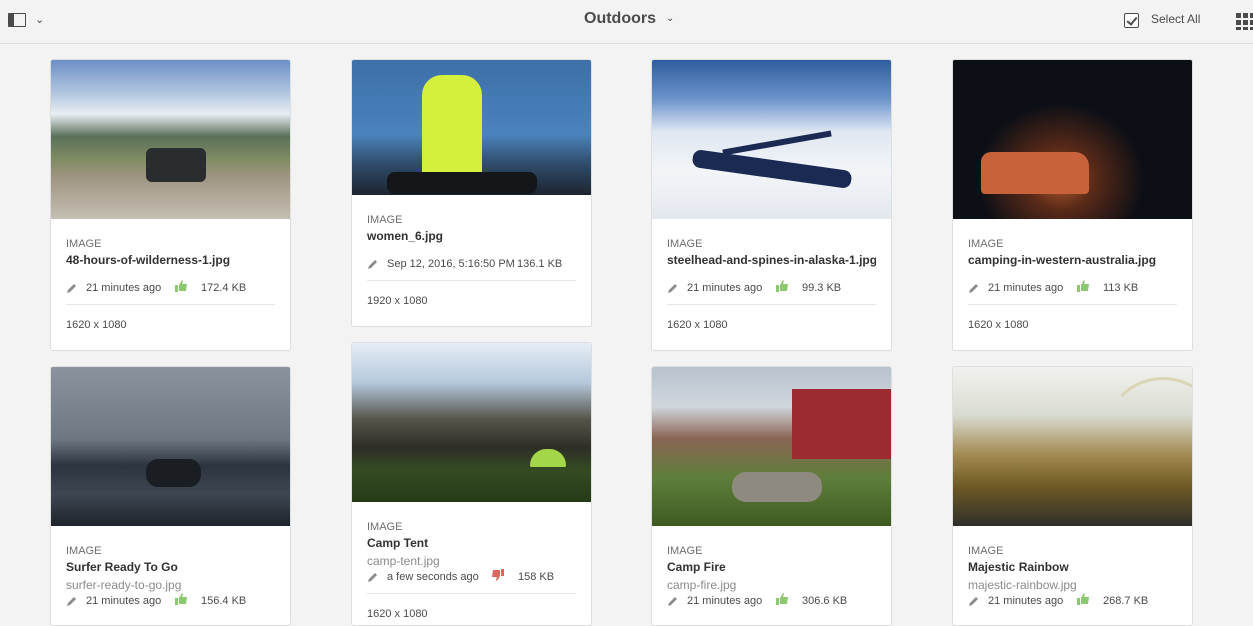  I want to click on asset-name: 48-hours-of-wilderness-1.jpg, so click(148, 260).